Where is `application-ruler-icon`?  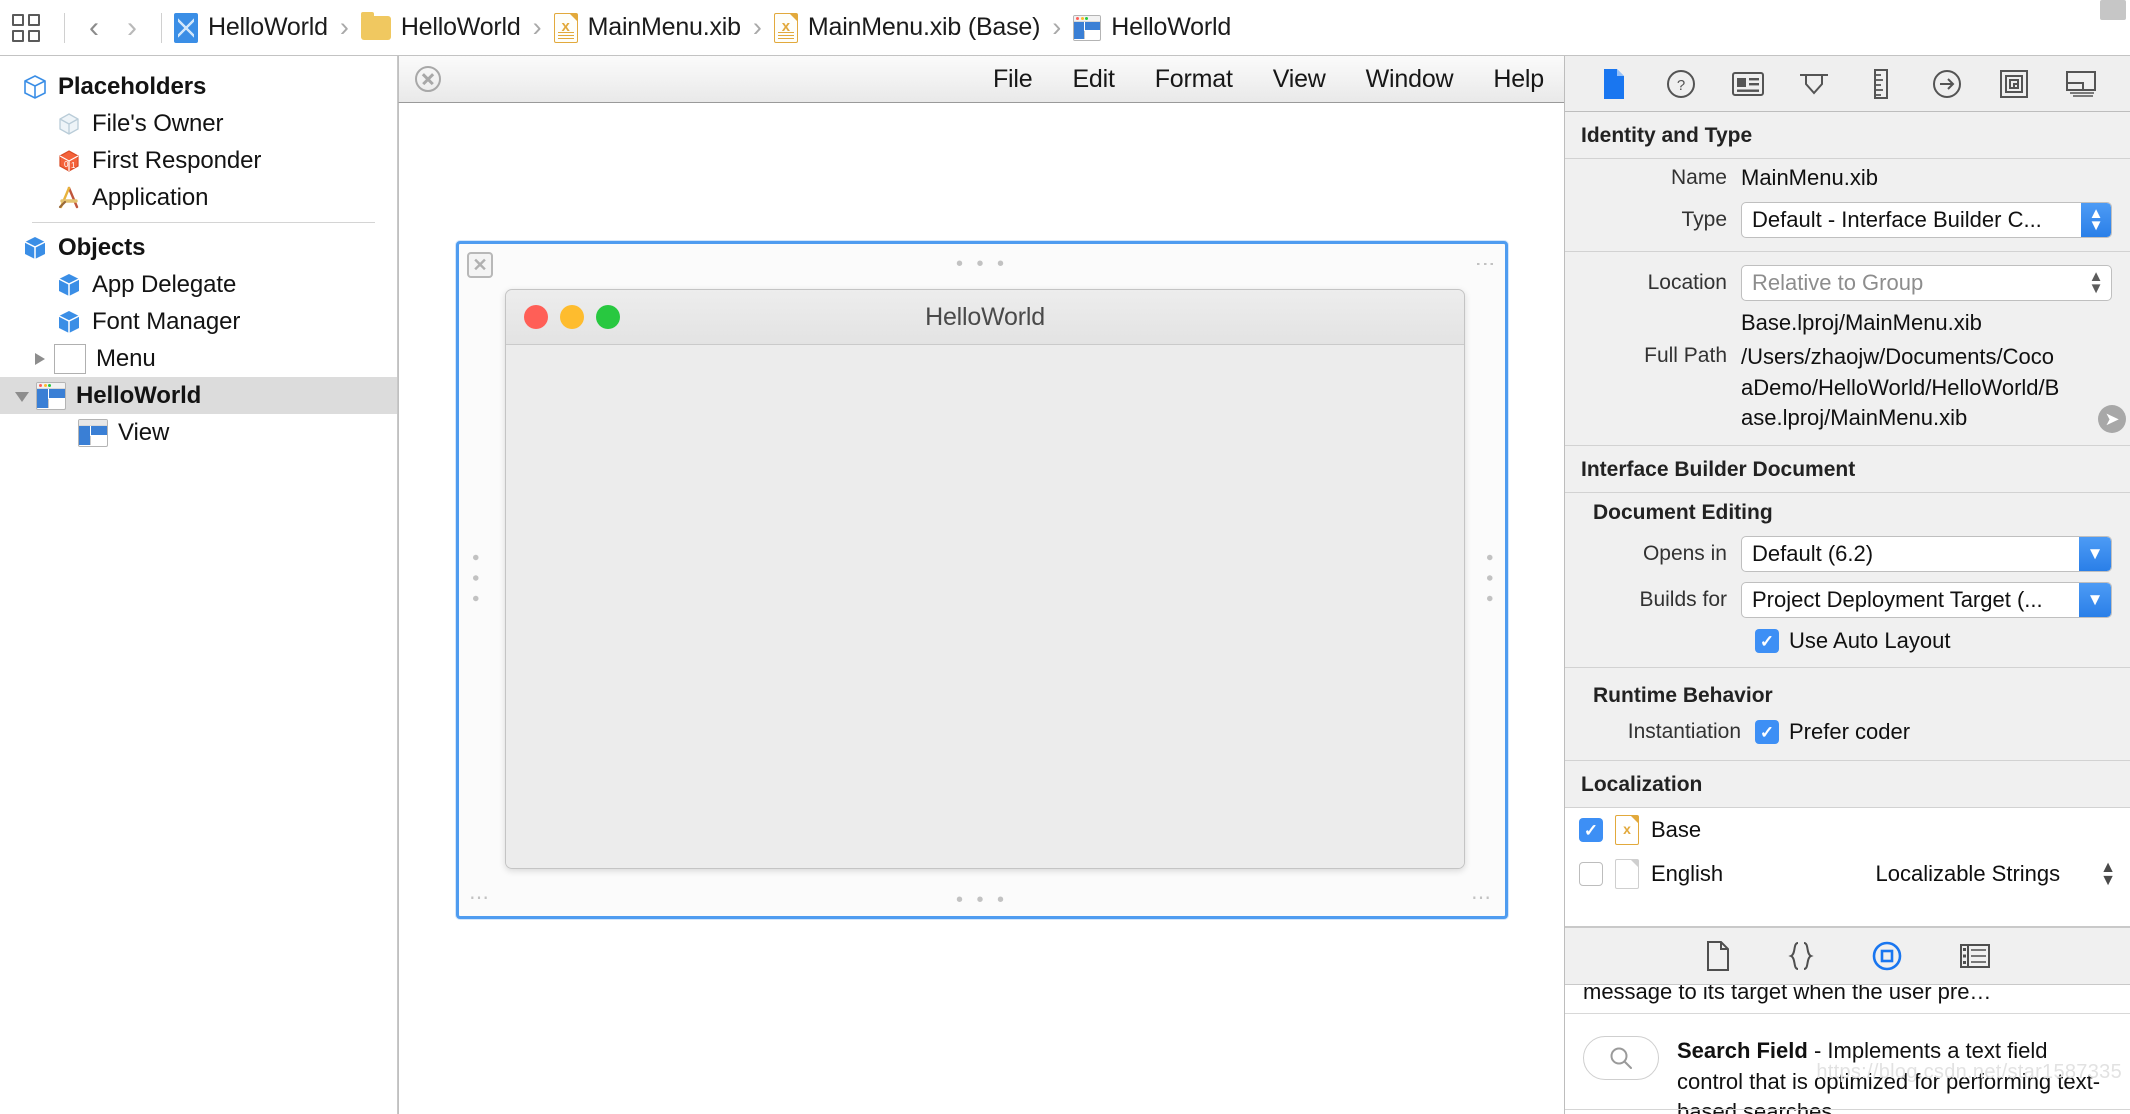 application-ruler-icon is located at coordinates (69, 198).